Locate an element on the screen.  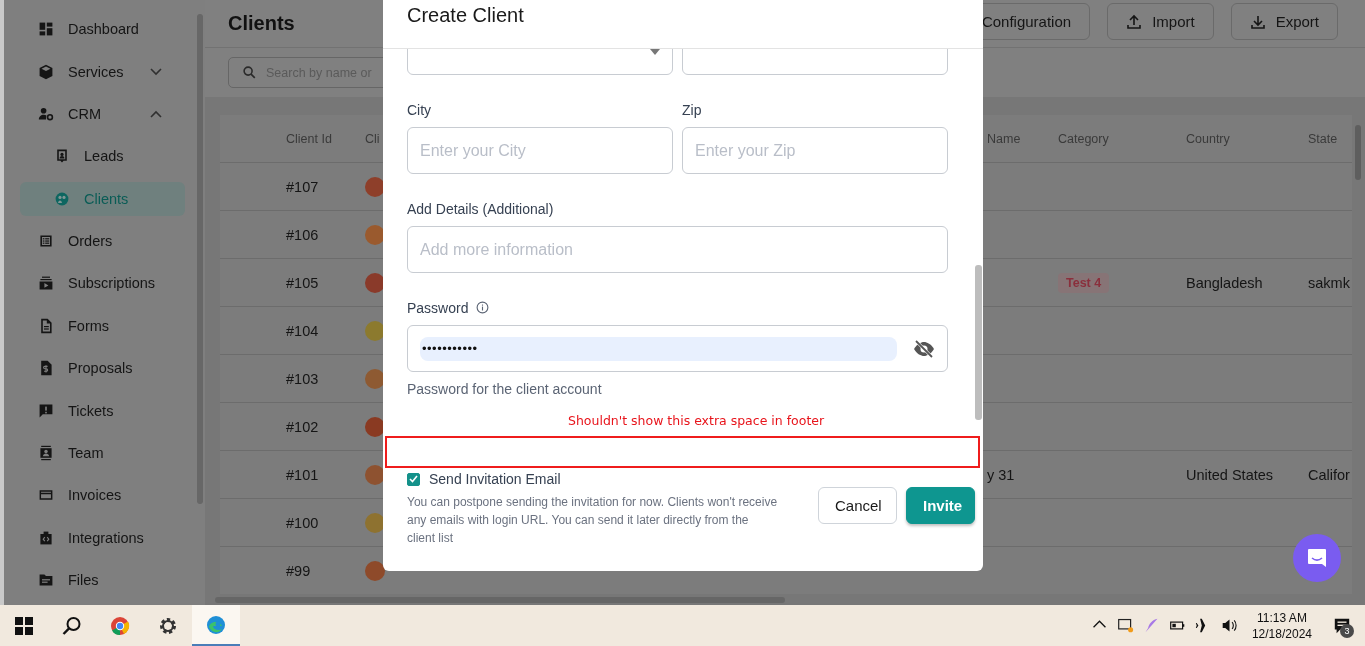
user-gear-icon is located at coordinates (46, 113).